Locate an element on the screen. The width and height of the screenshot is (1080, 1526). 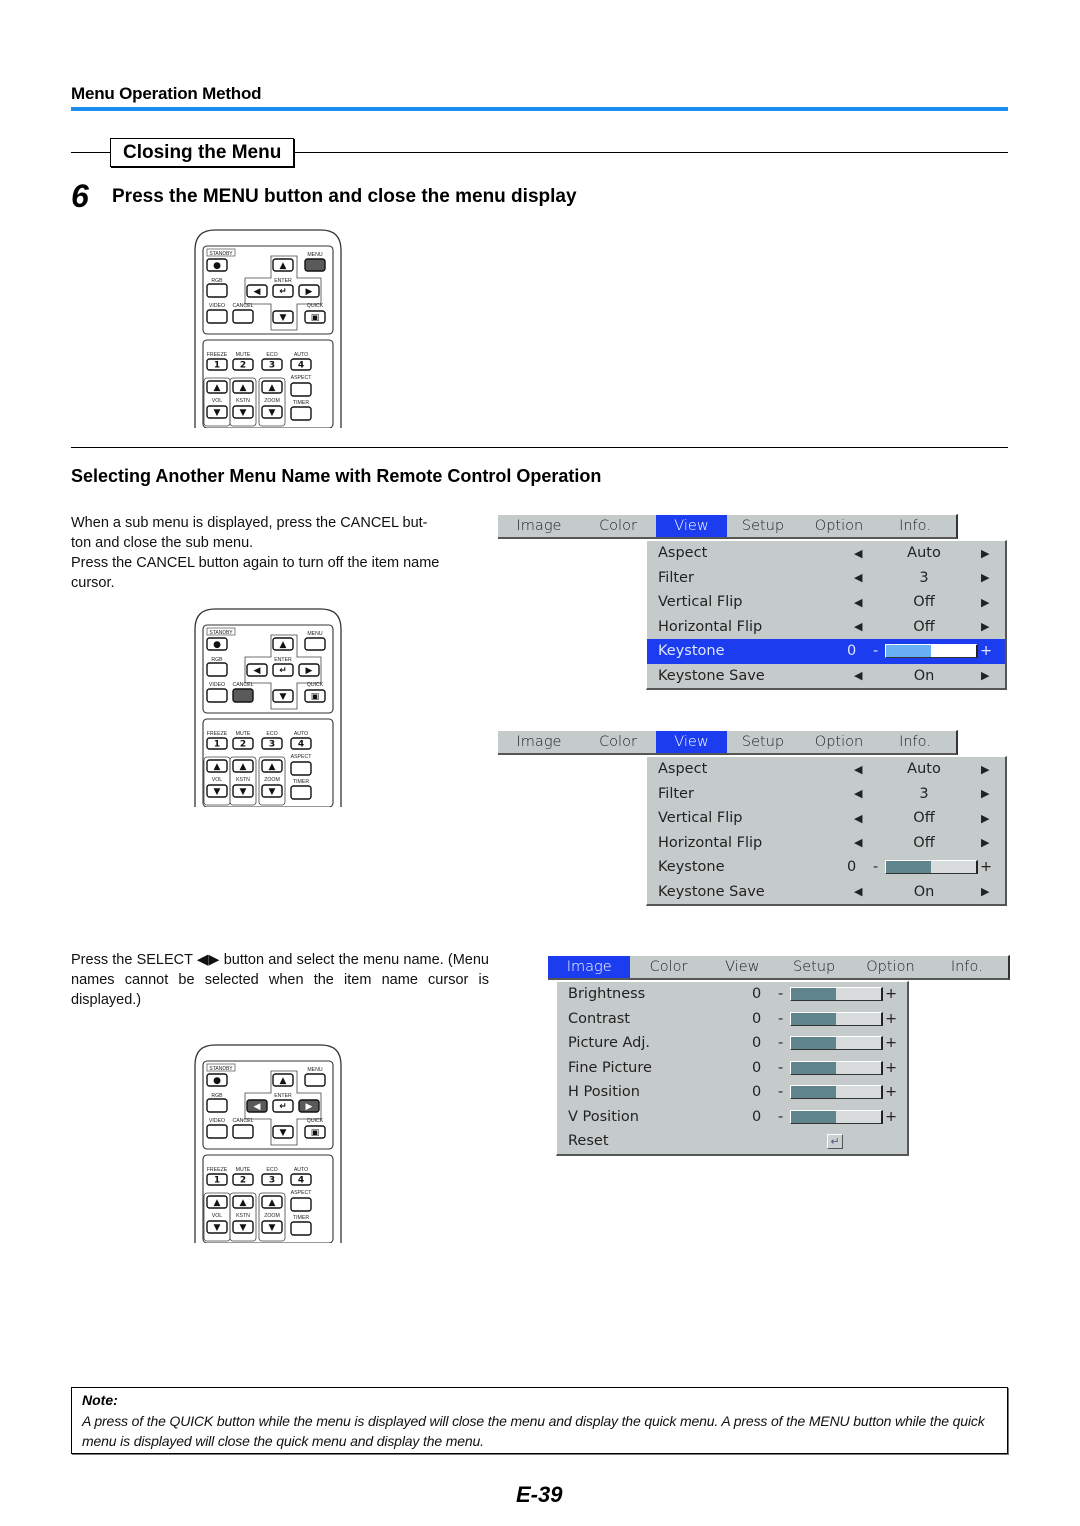
menu-item-contrast: Contrast 0- + is located at coordinates (732, 1019).